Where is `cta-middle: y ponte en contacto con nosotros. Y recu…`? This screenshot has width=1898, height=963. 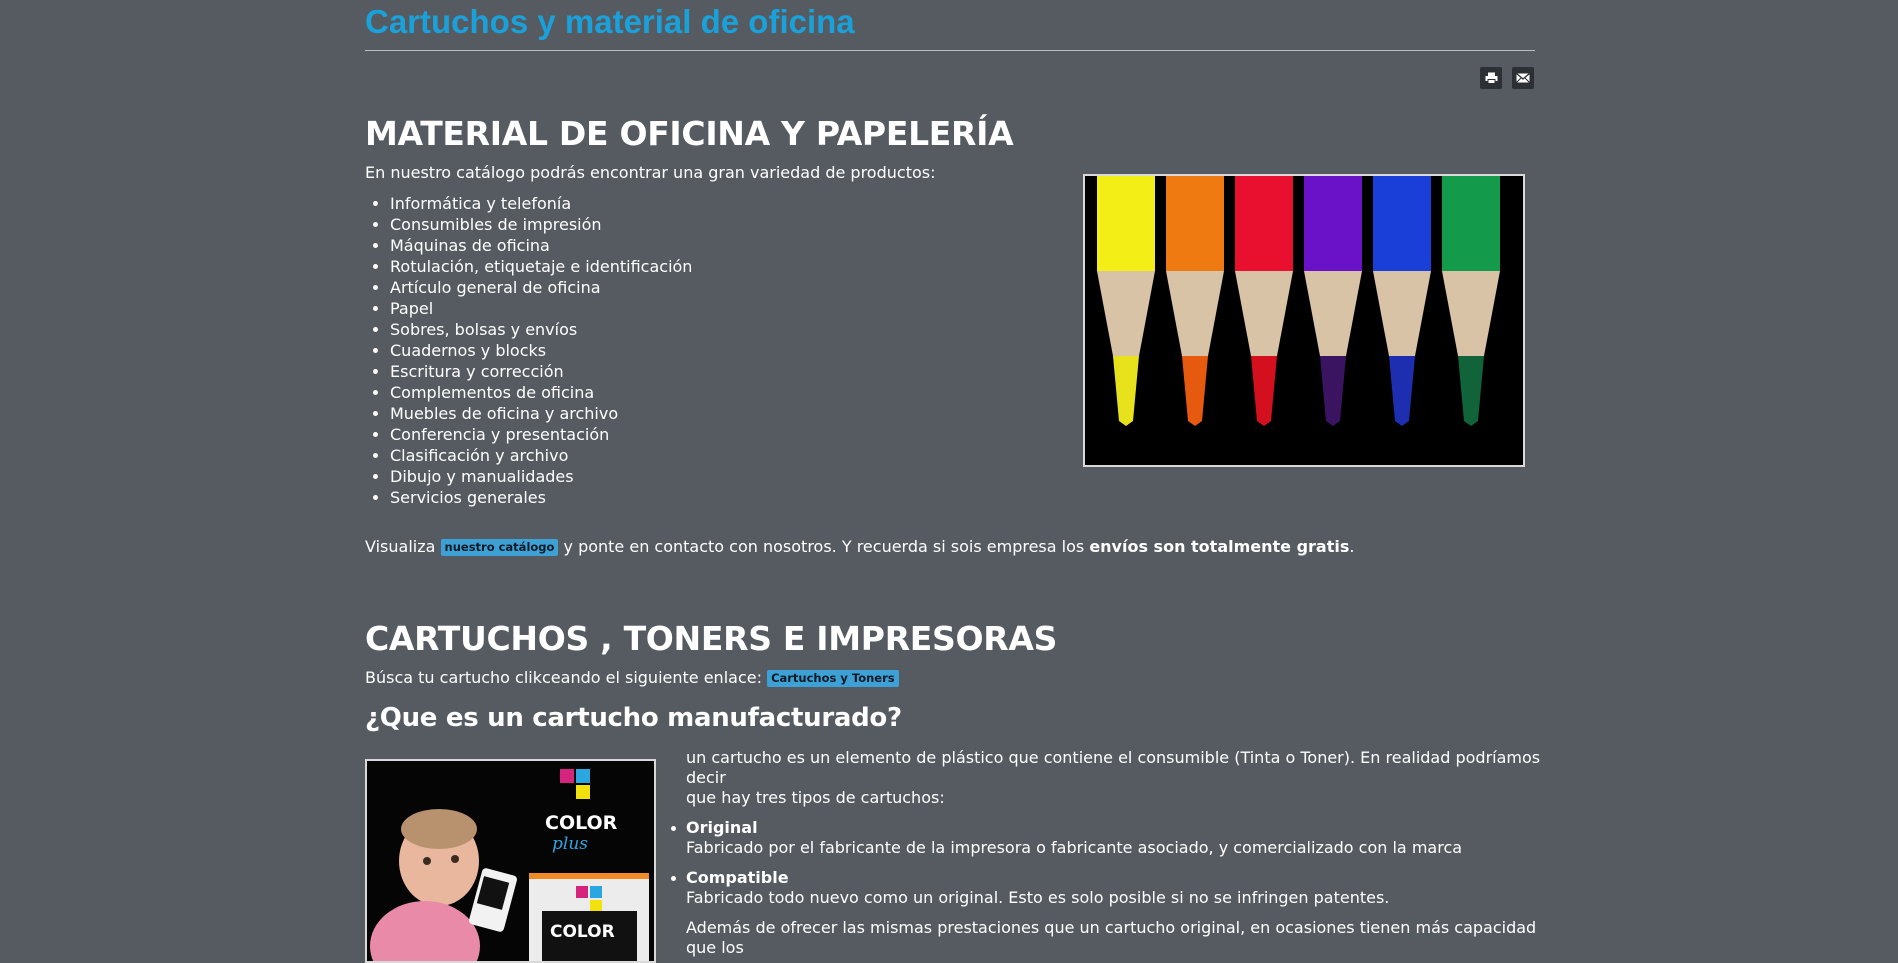 cta-middle: y ponte en contacto con nosotros. Y recu… is located at coordinates (824, 546).